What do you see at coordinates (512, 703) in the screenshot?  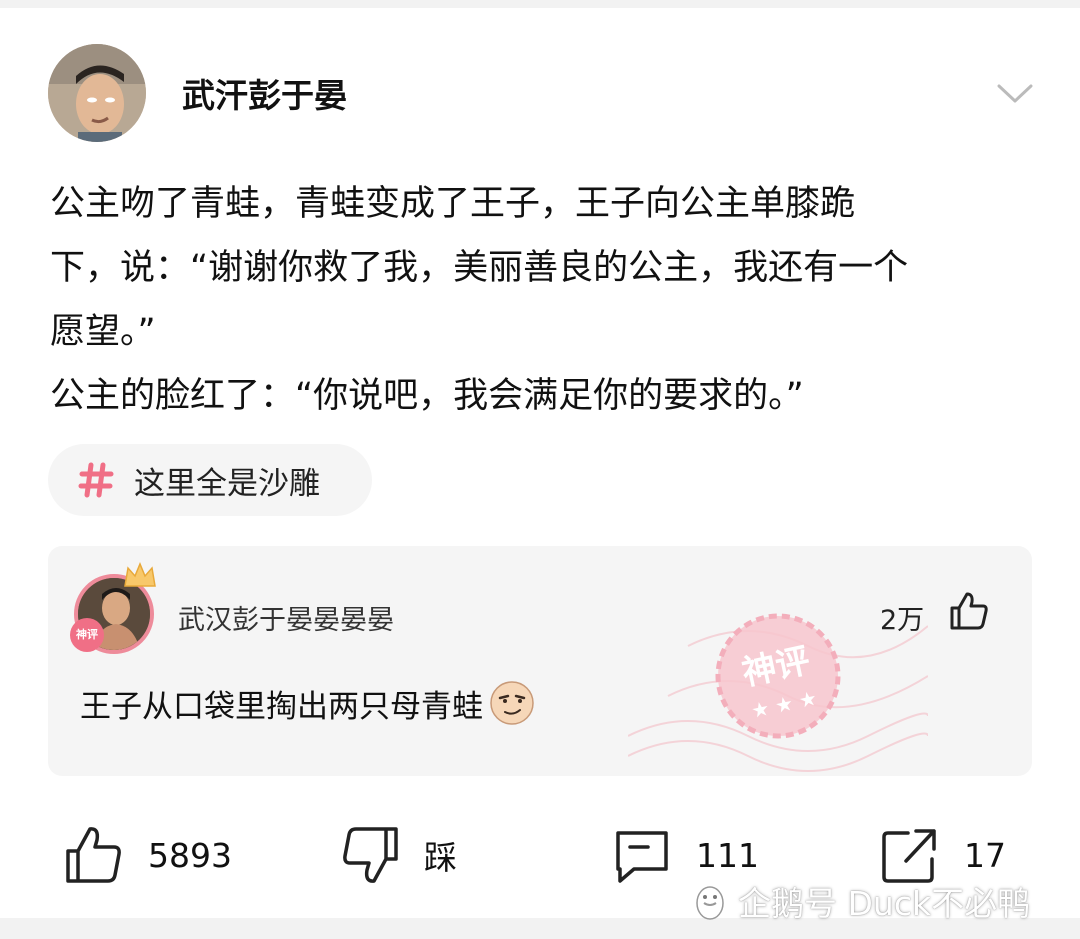 I see `smirk-face-emoji-icon` at bounding box center [512, 703].